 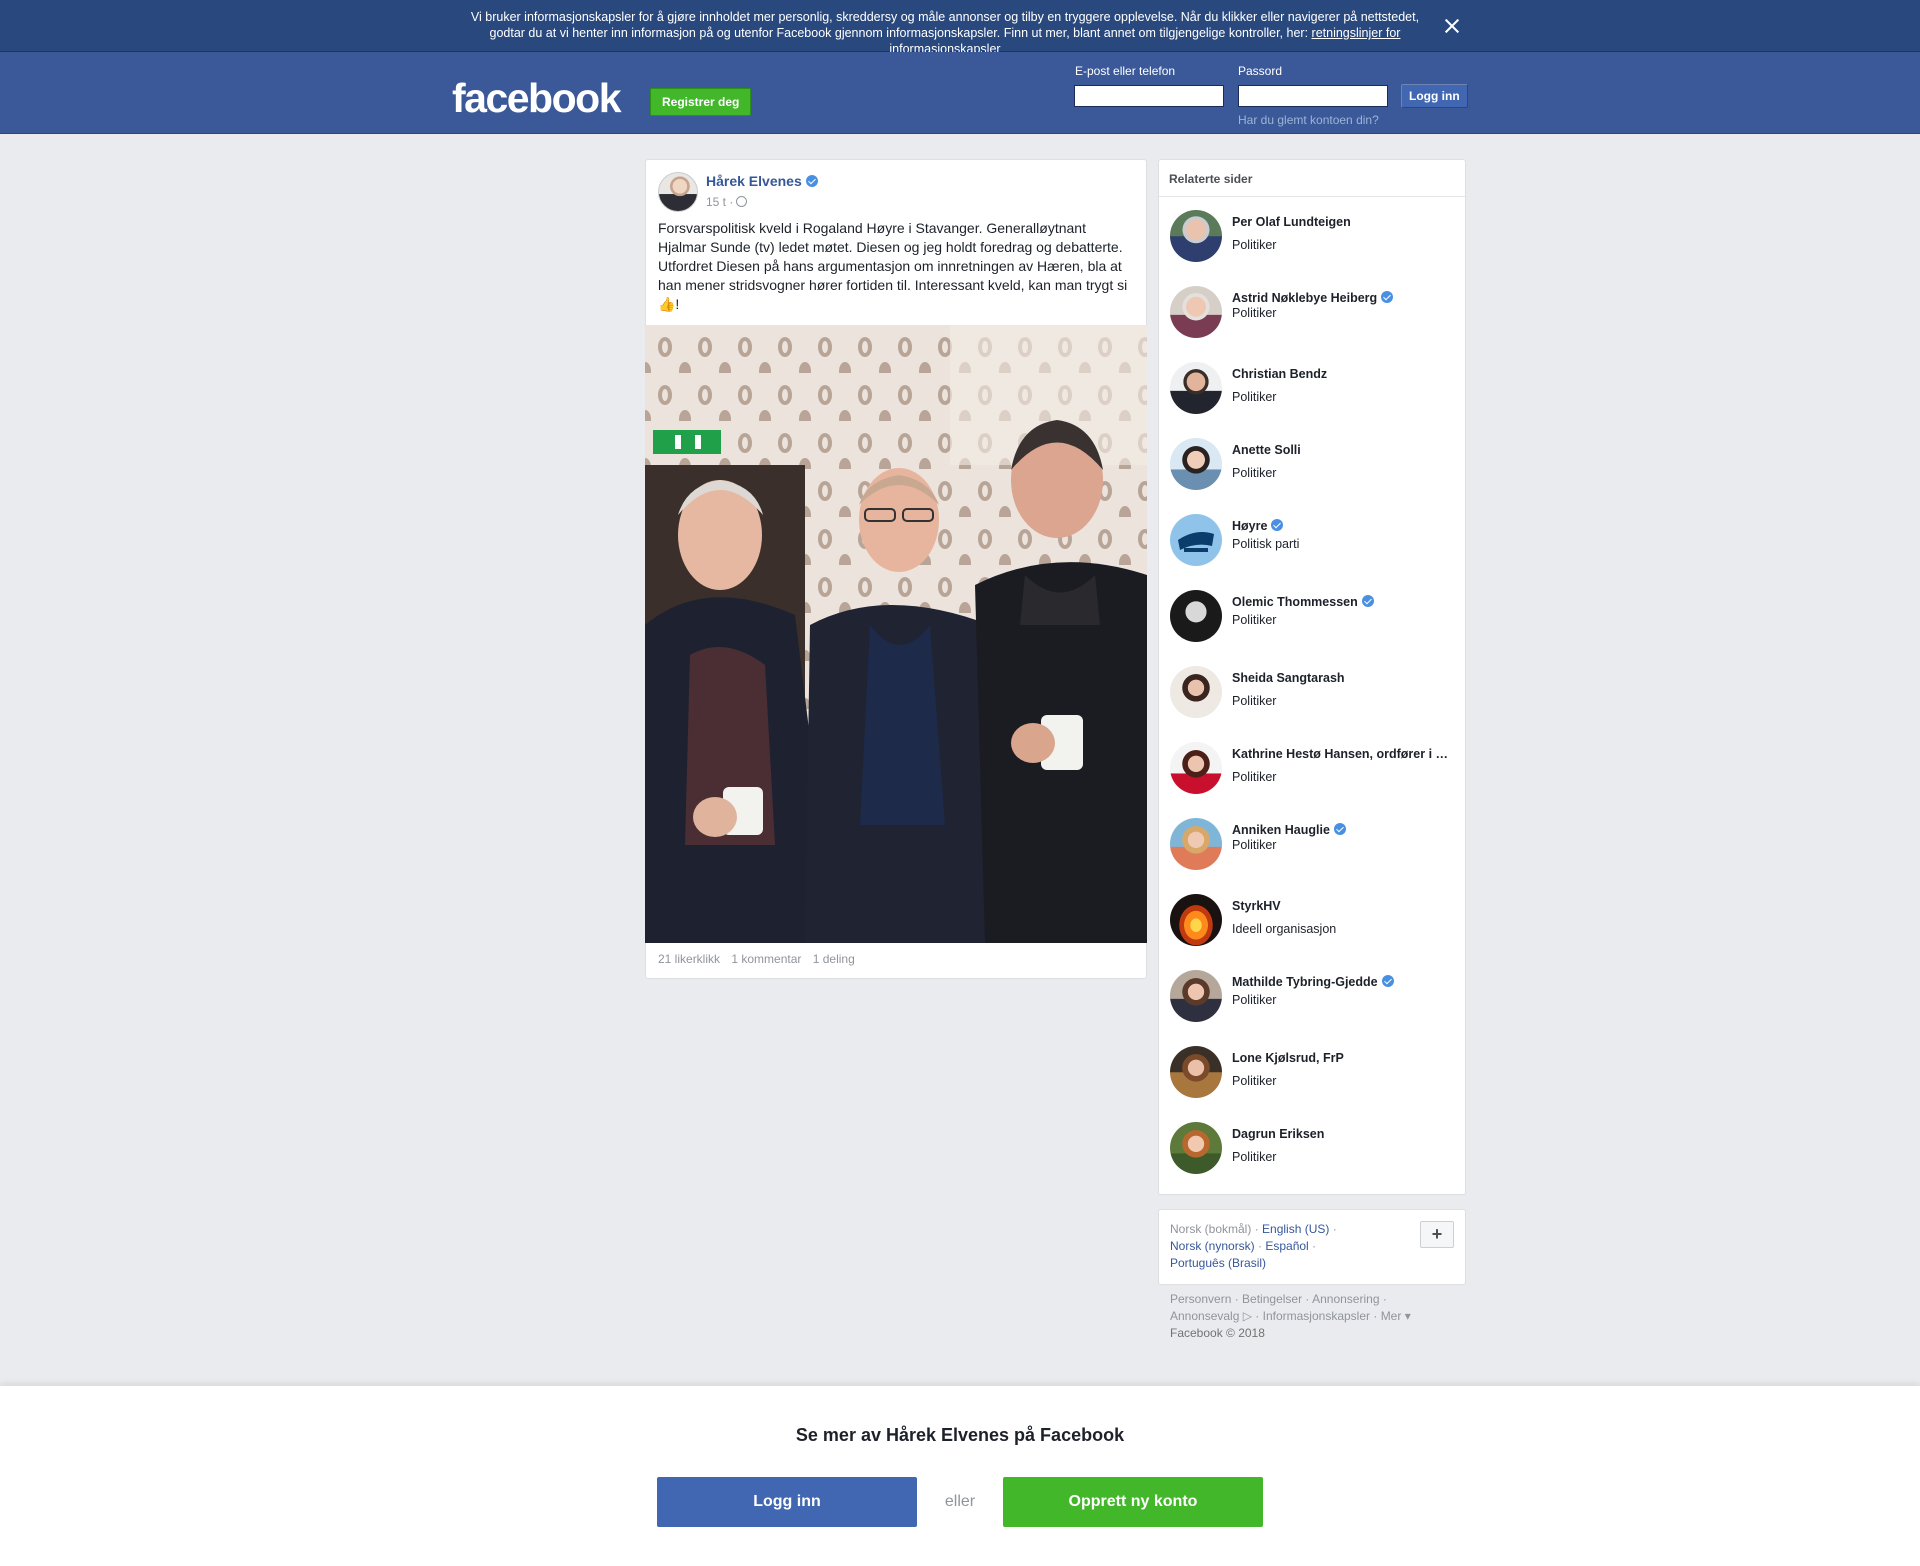 What do you see at coordinates (1343, 1058) in the screenshot?
I see `related-page-name: Lone Kjølsrud, FrP` at bounding box center [1343, 1058].